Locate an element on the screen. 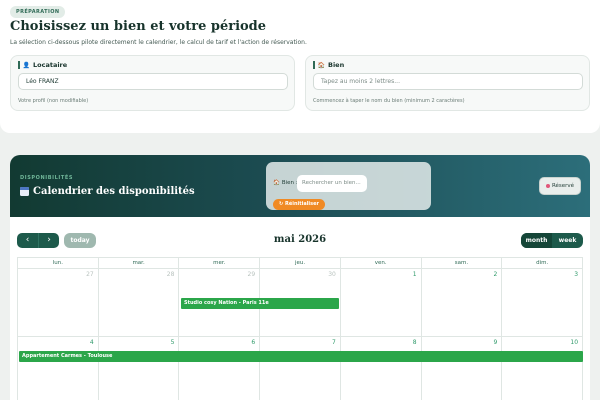  filter-label-text: Bien : is located at coordinates (289, 183).